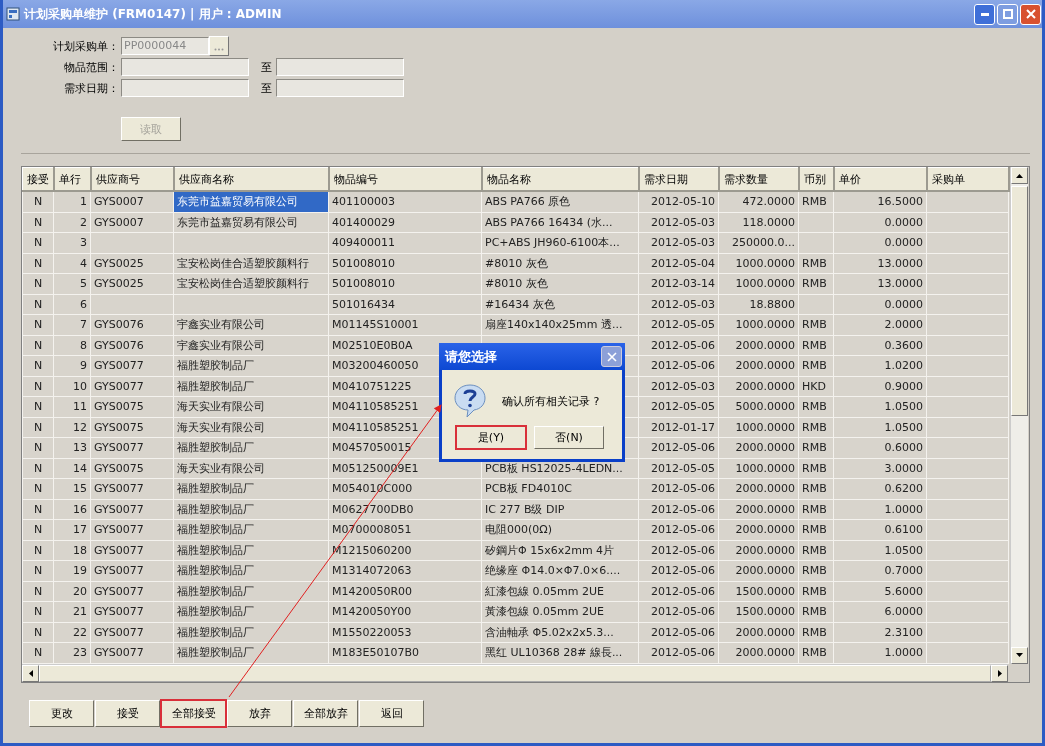 This screenshot has height=746, width=1045. I want to click on table-cell: 0.6000, so click(903, 448).